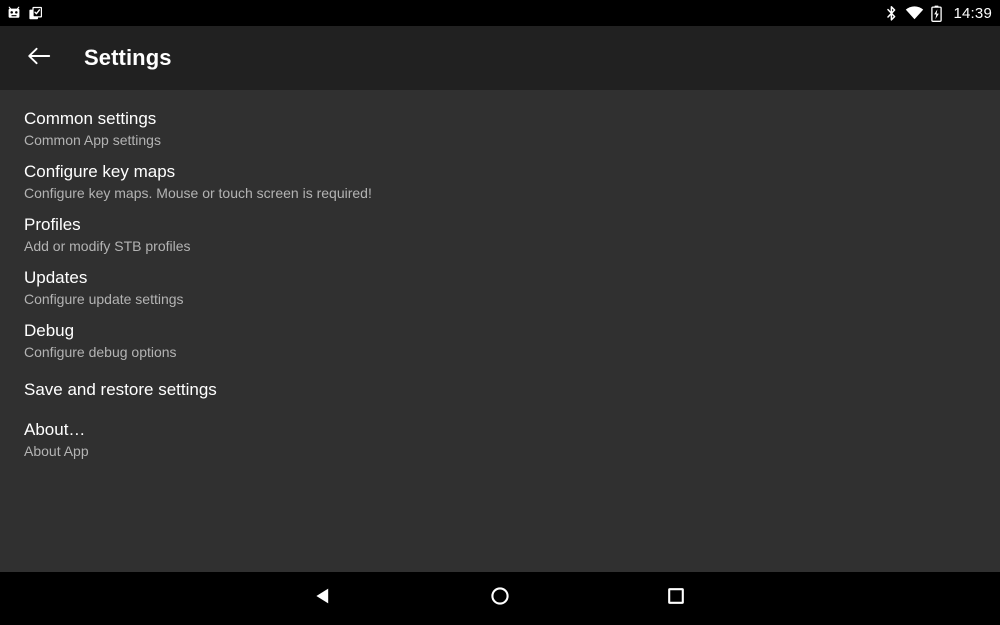  I want to click on home-circle-icon, so click(500, 598).